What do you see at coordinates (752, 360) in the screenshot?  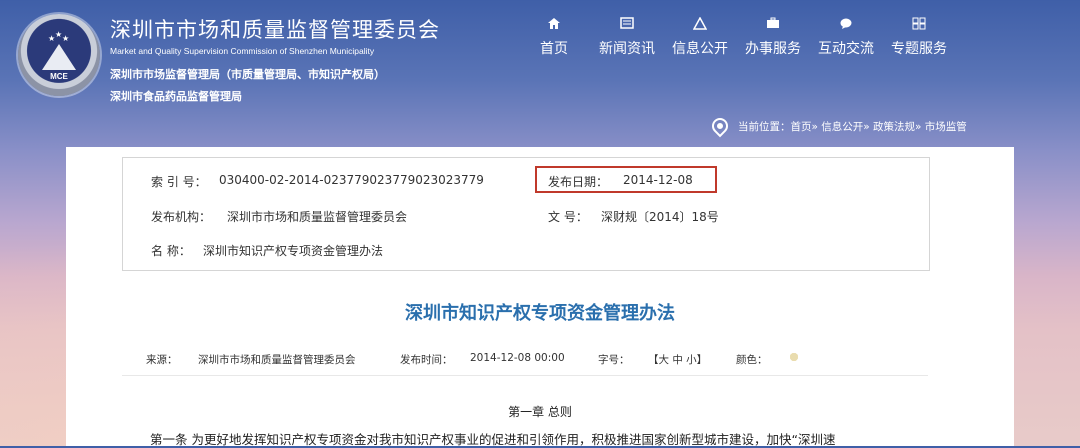 I see `color-label: 颜色：` at bounding box center [752, 360].